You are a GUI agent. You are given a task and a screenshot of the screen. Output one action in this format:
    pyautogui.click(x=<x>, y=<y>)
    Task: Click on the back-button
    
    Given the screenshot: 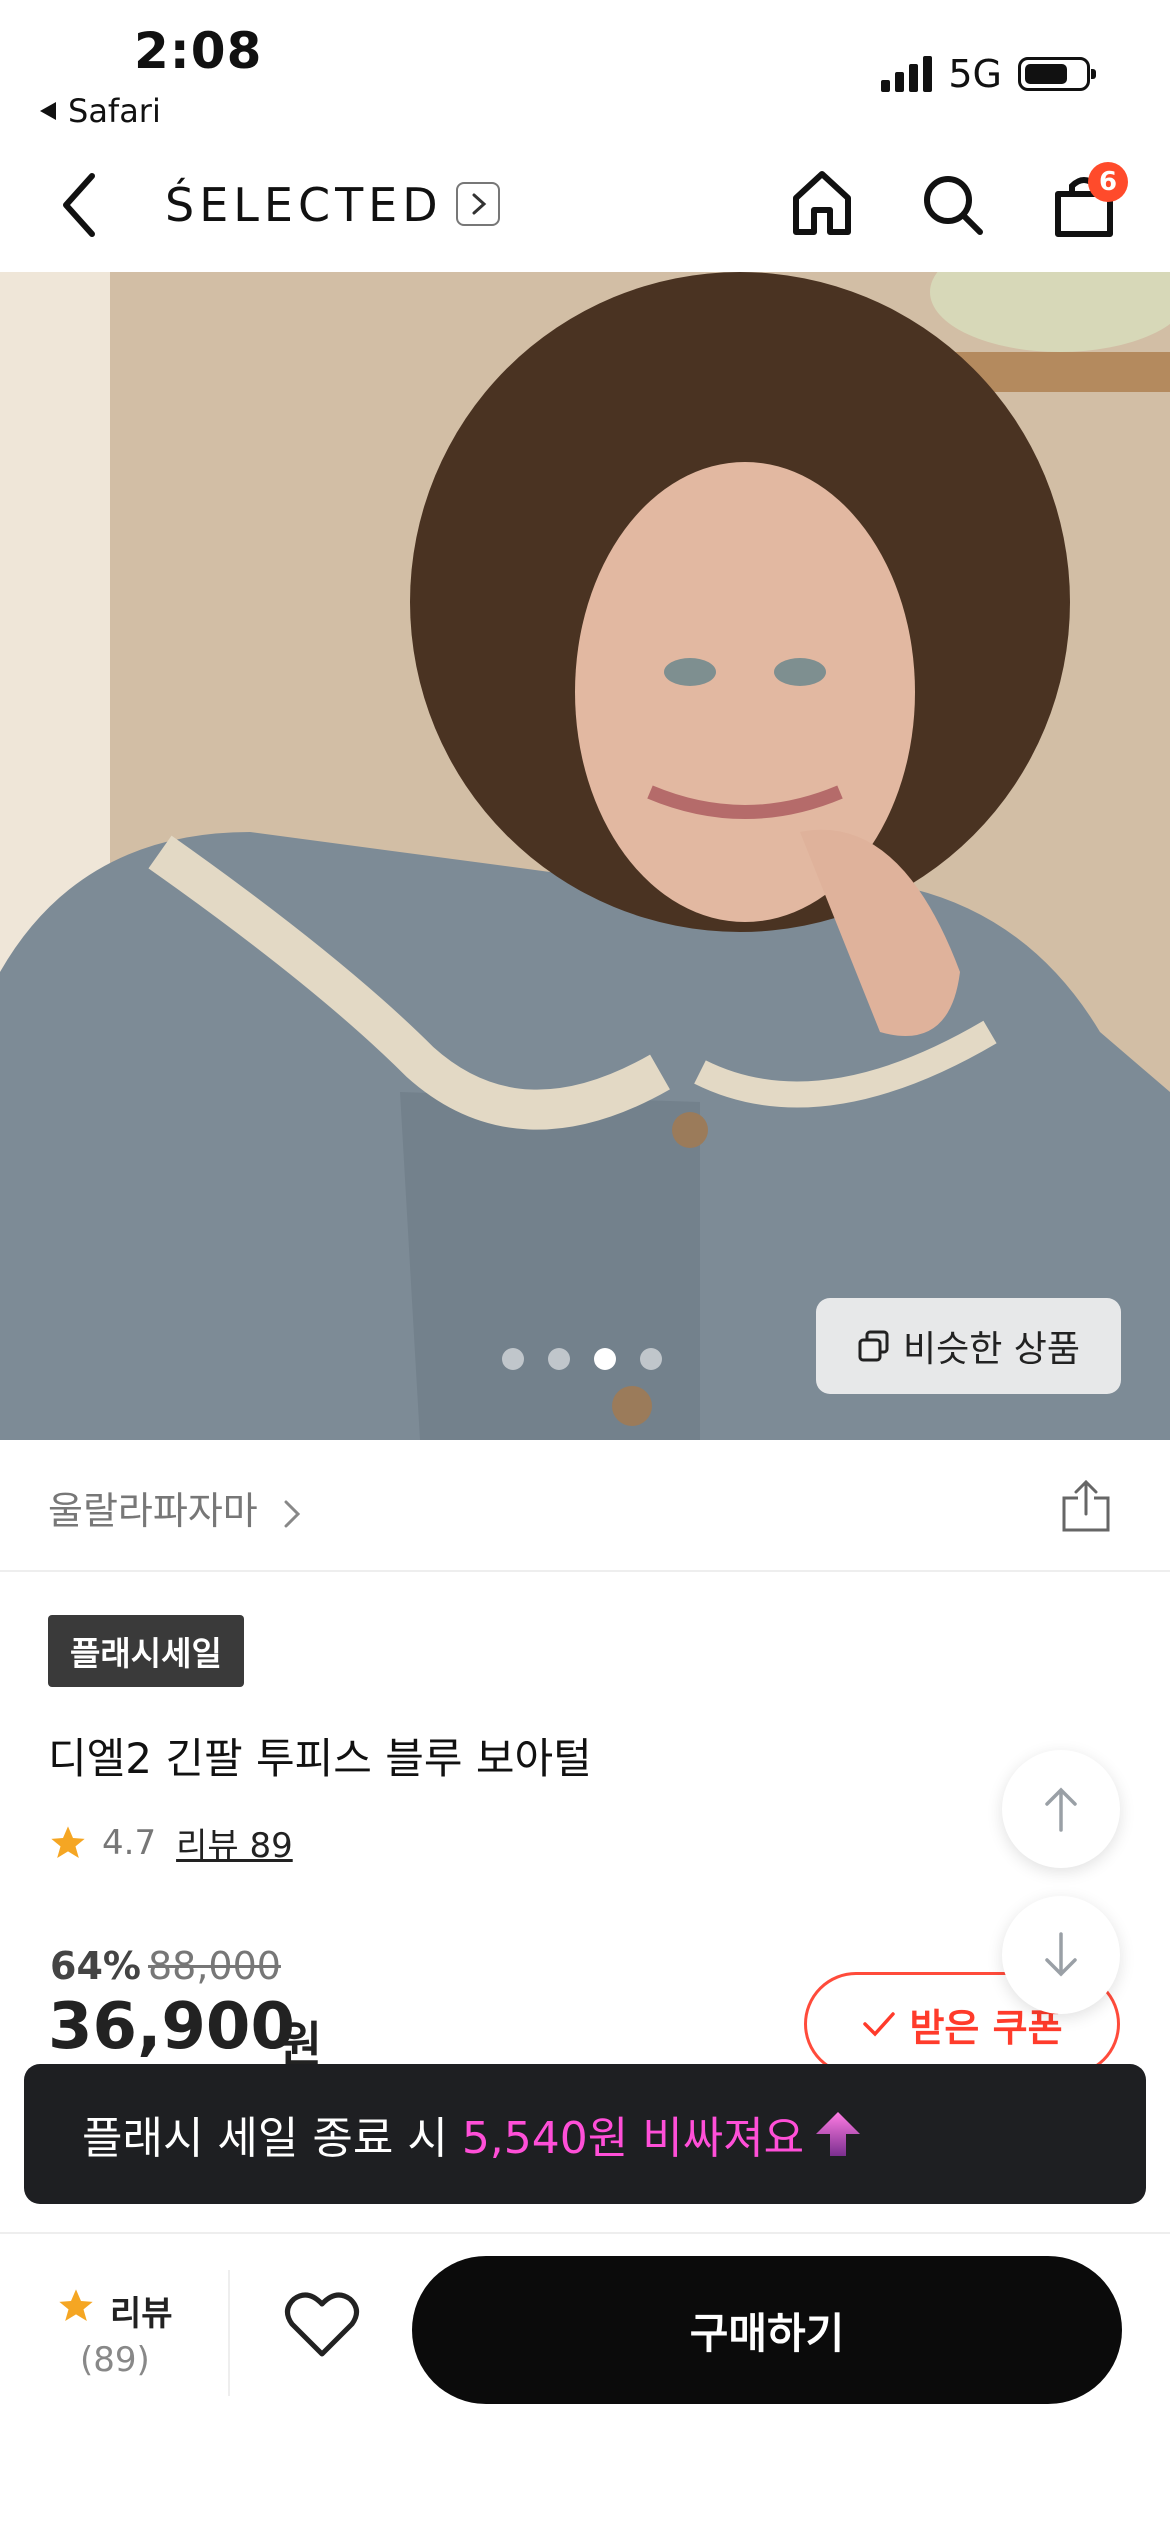 What is the action you would take?
    pyautogui.click(x=78, y=207)
    